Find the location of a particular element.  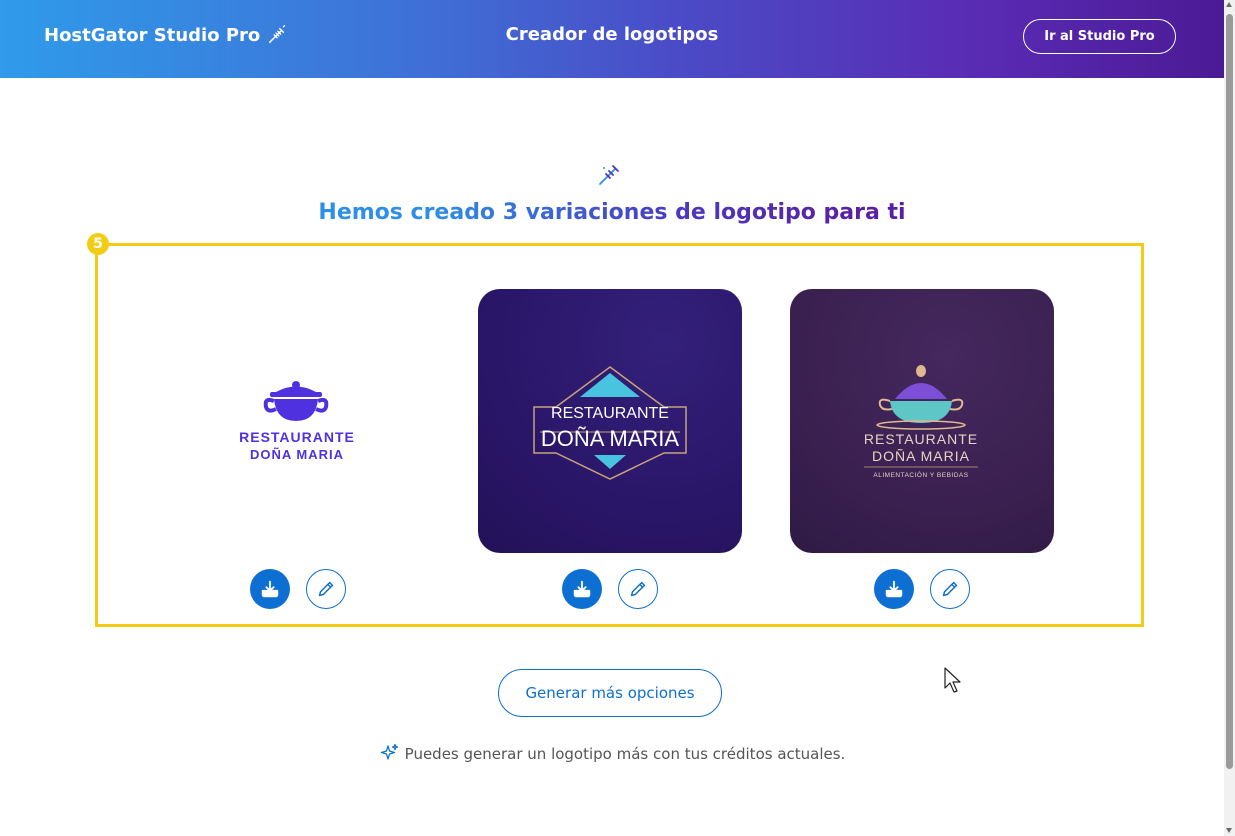

edit-logo-2-button is located at coordinates (638, 589).